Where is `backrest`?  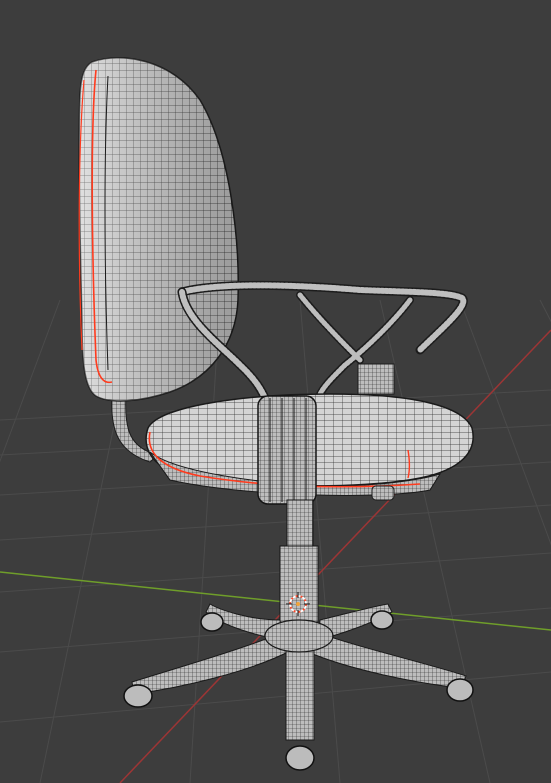
backrest is located at coordinates (158, 229).